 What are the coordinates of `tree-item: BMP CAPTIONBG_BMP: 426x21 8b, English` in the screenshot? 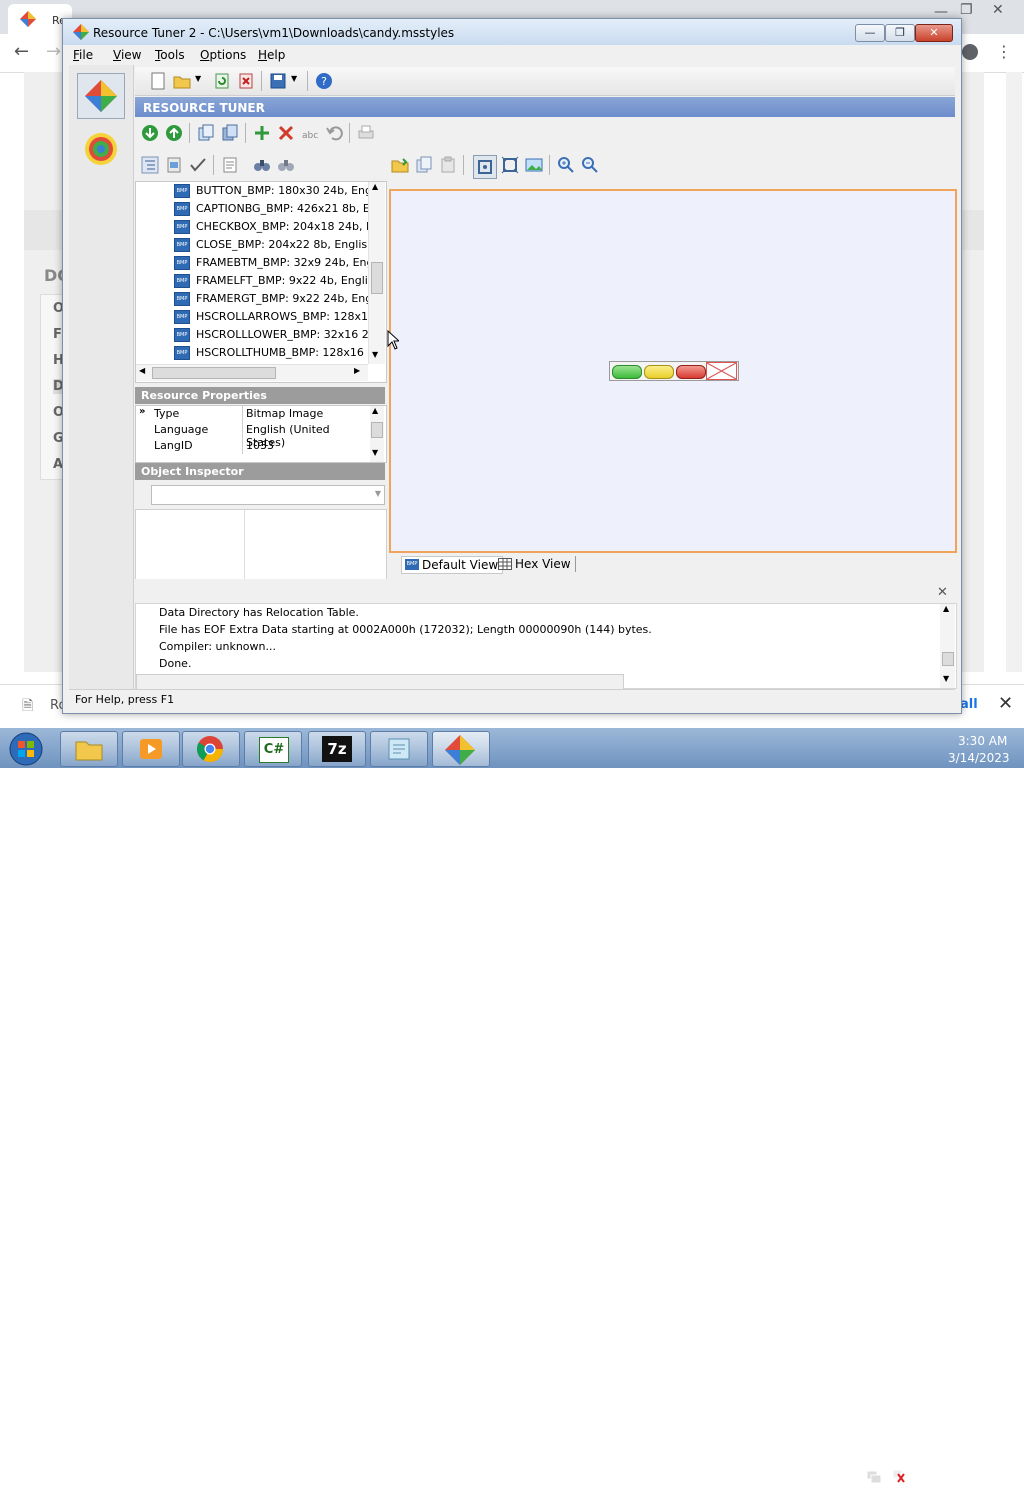 It's located at (272, 209).